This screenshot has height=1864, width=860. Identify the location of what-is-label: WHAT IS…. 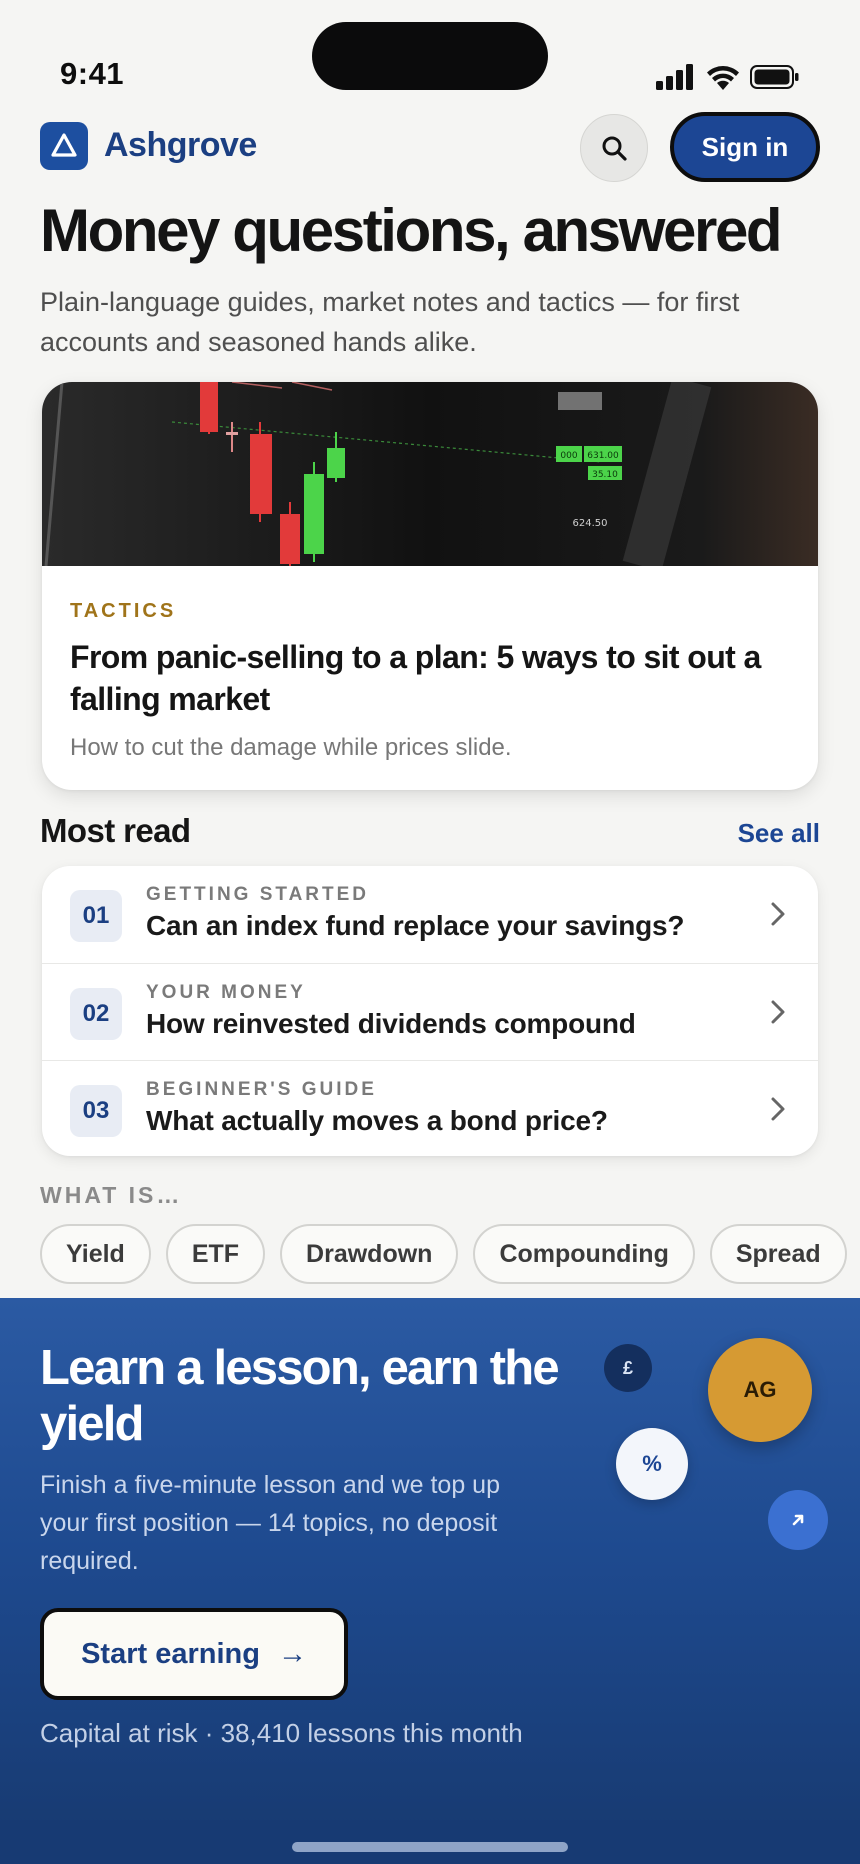
(111, 1195).